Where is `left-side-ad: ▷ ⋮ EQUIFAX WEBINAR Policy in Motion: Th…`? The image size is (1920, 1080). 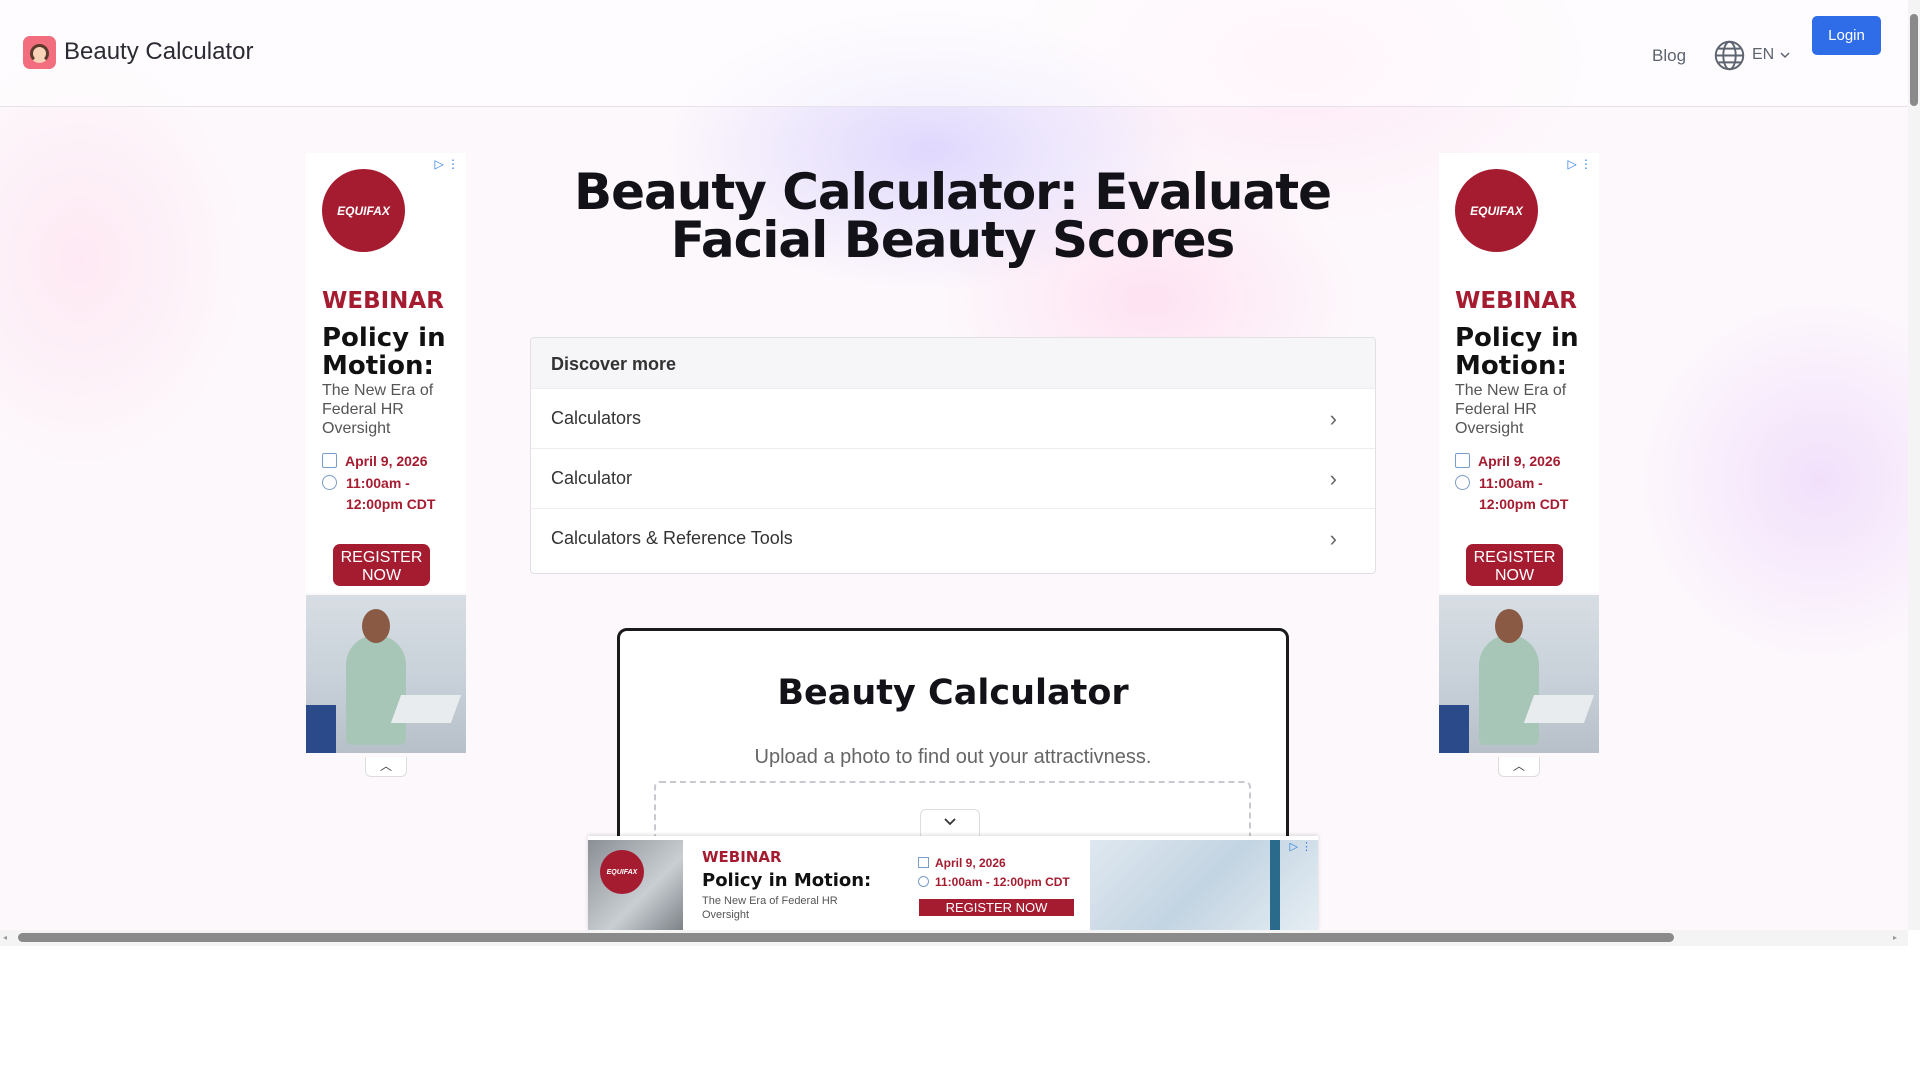 left-side-ad: ▷ ⋮ EQUIFAX WEBINAR Policy in Motion: Th… is located at coordinates (386, 465).